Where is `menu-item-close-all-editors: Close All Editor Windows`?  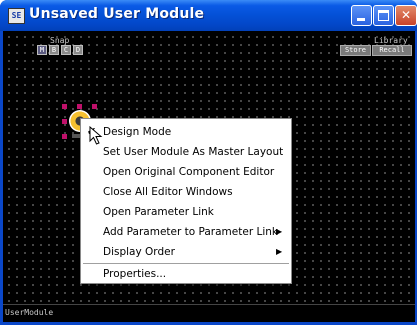 menu-item-close-all-editors: Close All Editor Windows is located at coordinates (186, 192).